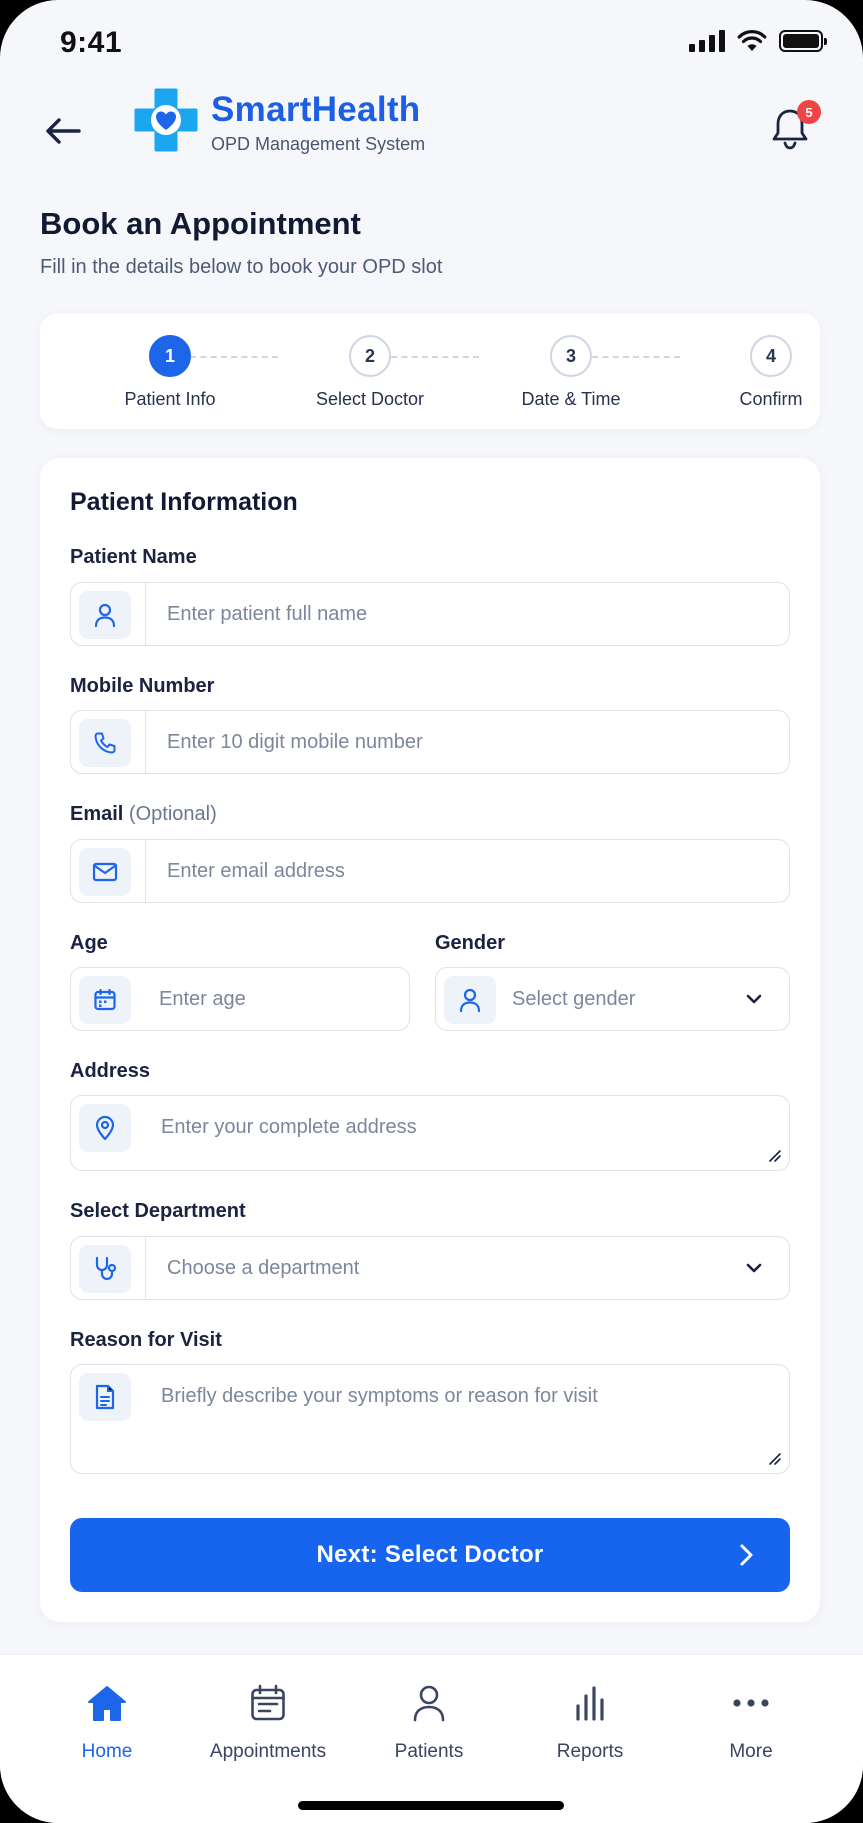  What do you see at coordinates (430, 742) in the screenshot?
I see `mobile-number-input: Enter 10 digit mobile number` at bounding box center [430, 742].